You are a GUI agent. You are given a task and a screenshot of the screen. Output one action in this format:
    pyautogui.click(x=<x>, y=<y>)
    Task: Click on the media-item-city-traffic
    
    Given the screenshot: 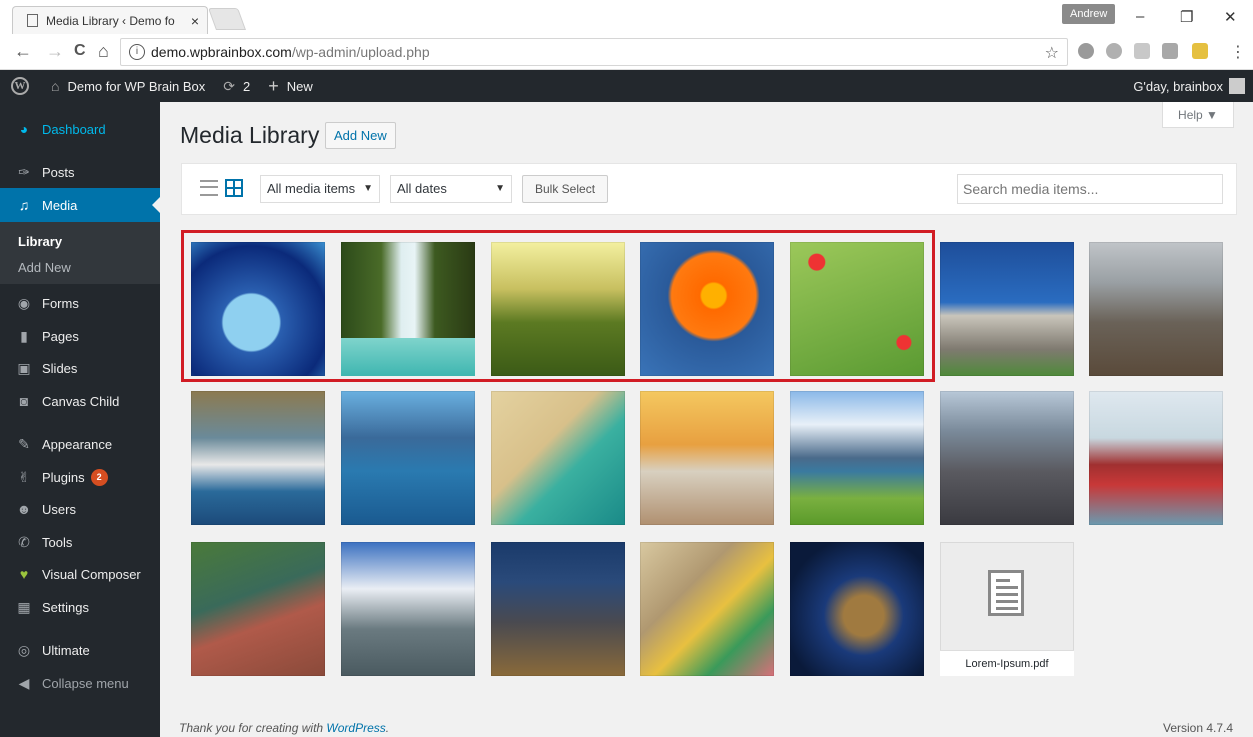 What is the action you would take?
    pyautogui.click(x=1007, y=458)
    